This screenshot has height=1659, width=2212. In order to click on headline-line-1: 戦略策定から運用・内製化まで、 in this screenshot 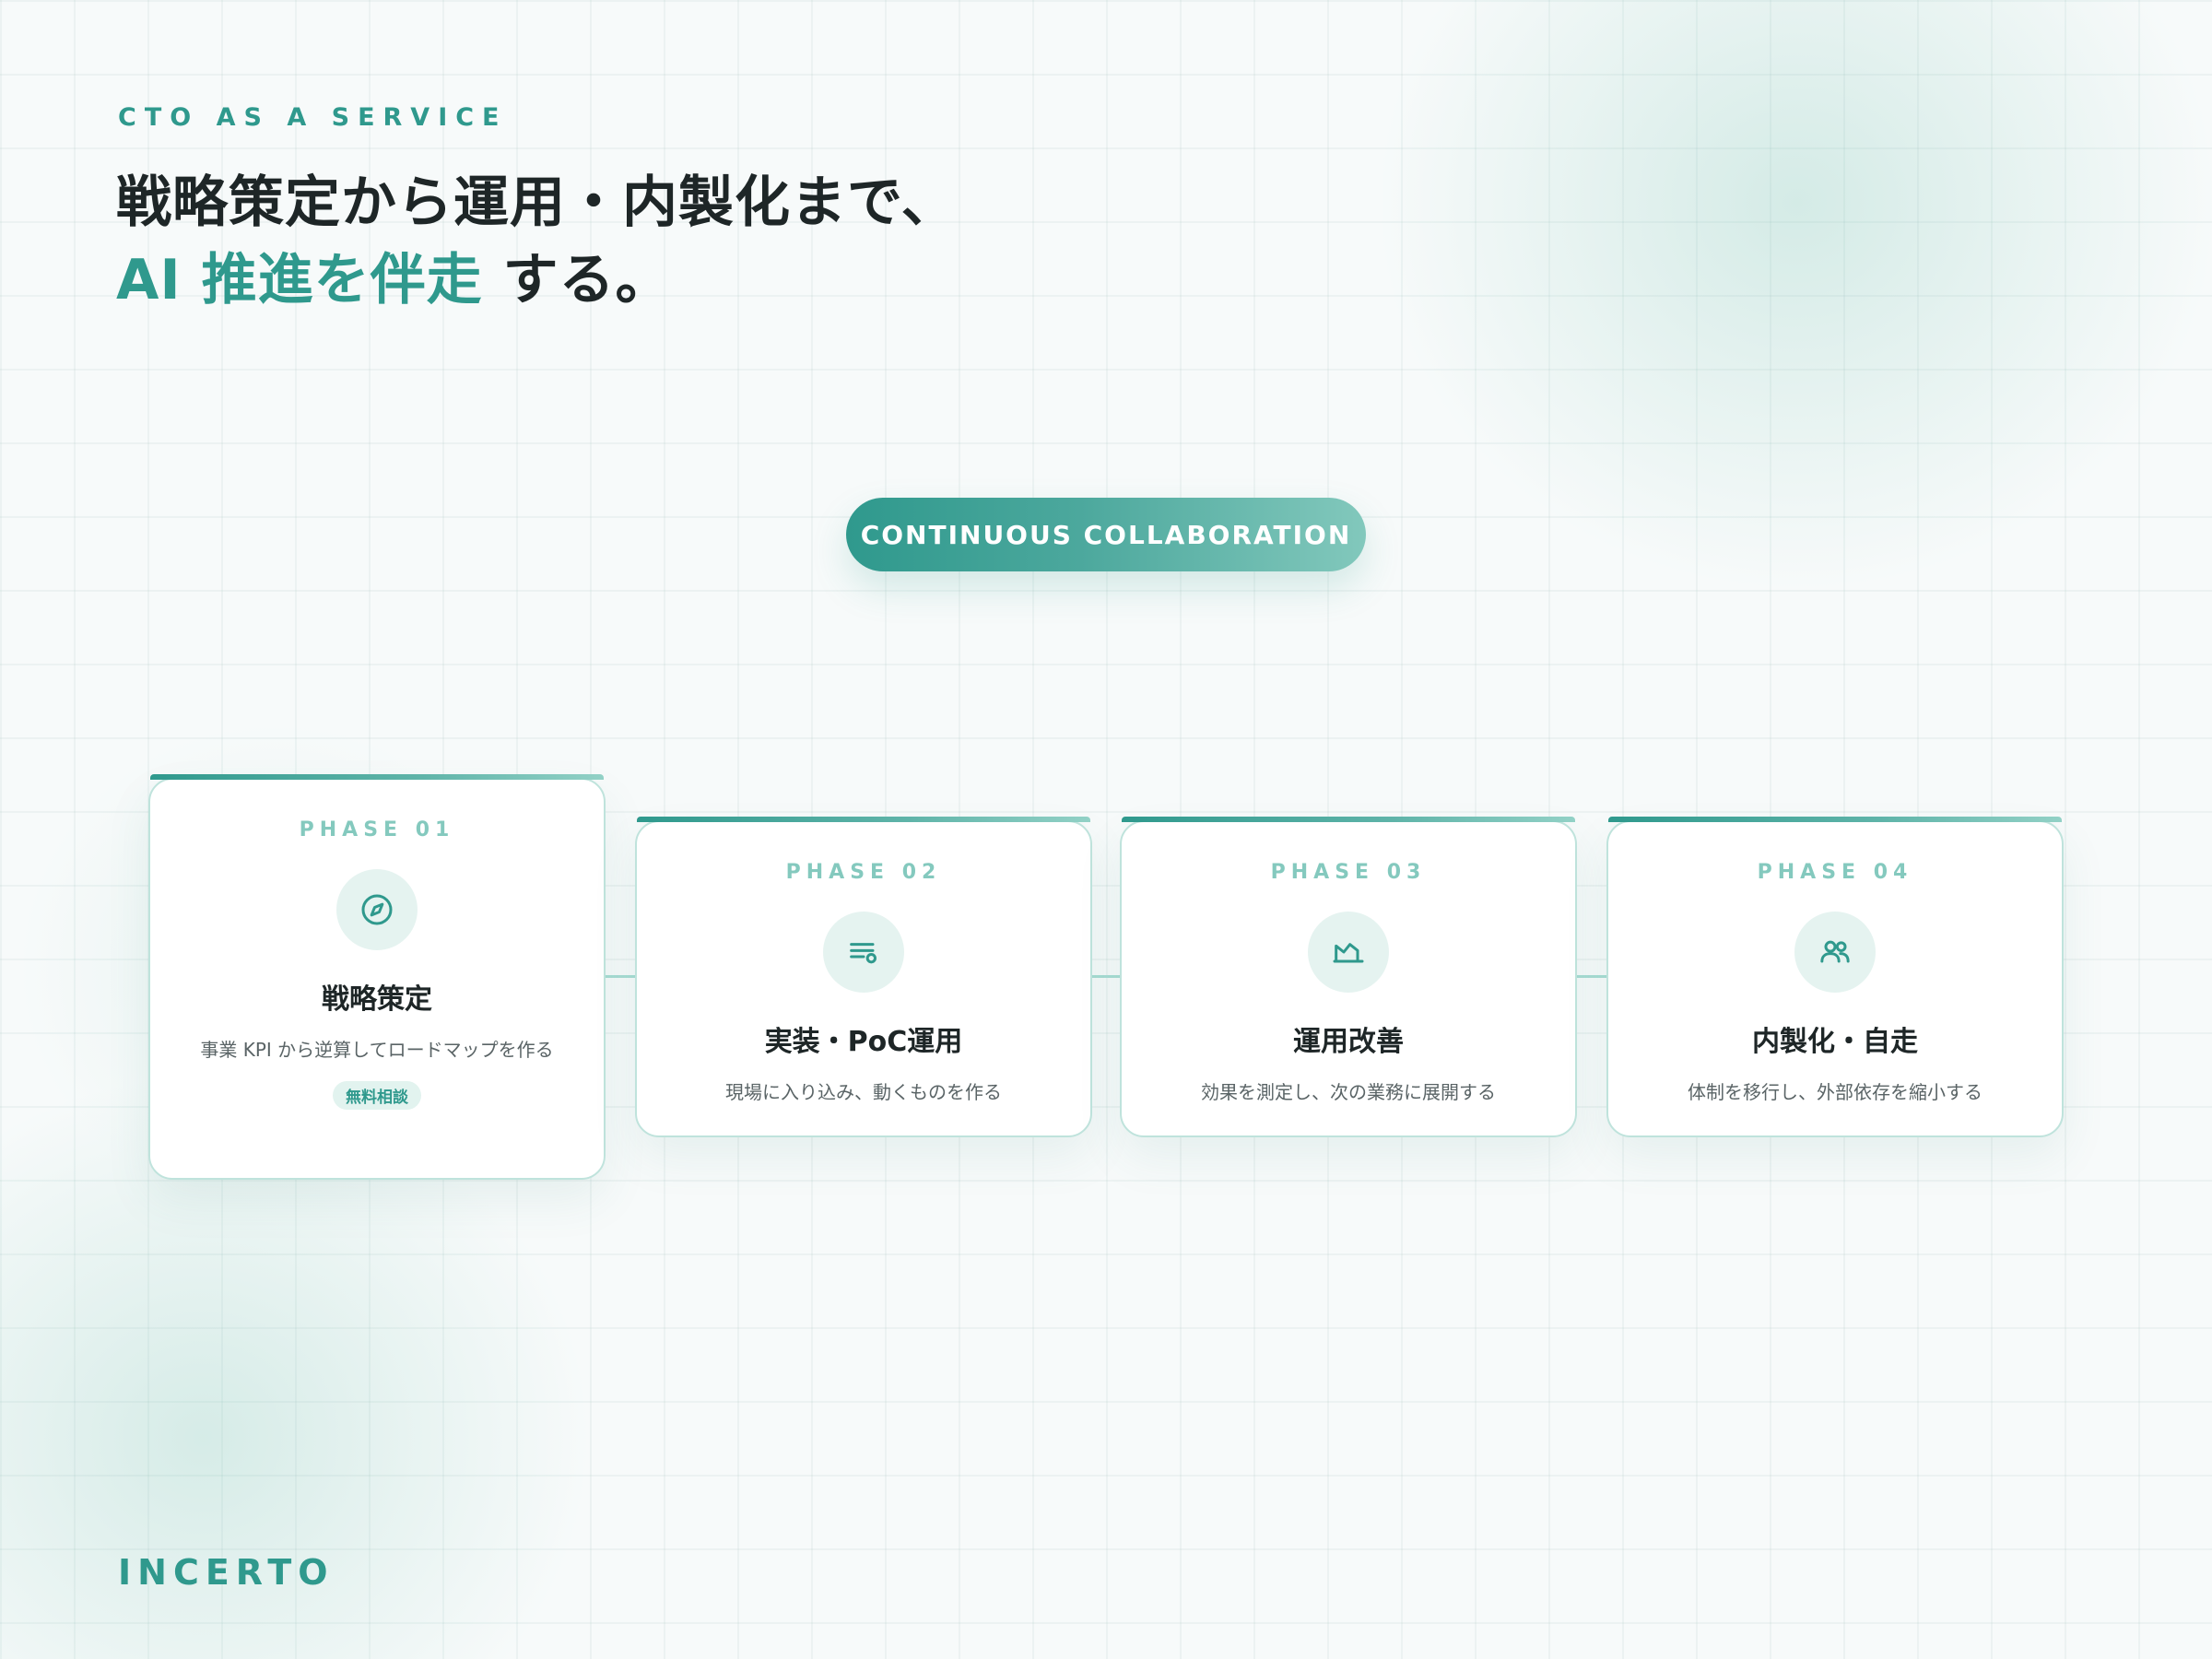, I will do `click(537, 203)`.